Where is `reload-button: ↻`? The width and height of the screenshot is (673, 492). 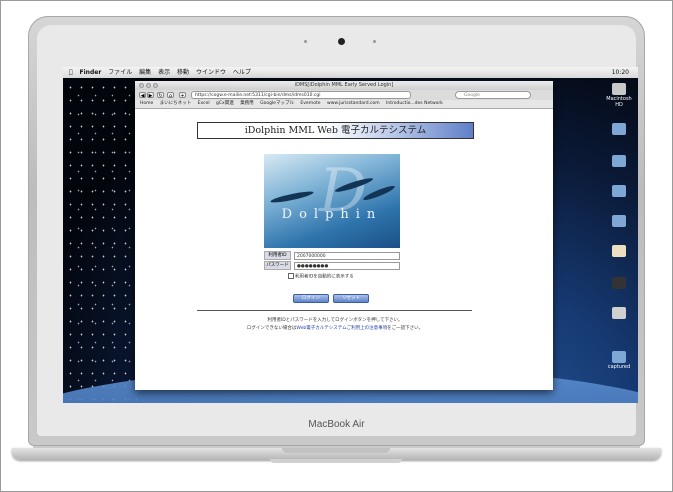 reload-button: ↻ is located at coordinates (160, 95).